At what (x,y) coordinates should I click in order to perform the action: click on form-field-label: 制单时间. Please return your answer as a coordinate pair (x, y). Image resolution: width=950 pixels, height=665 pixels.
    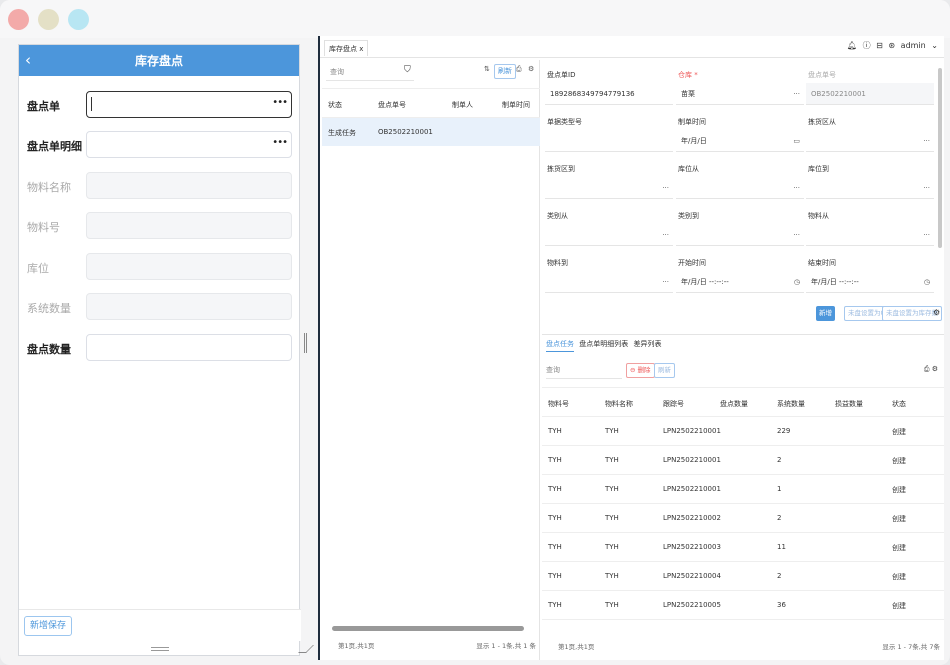
    Looking at the image, I should click on (692, 122).